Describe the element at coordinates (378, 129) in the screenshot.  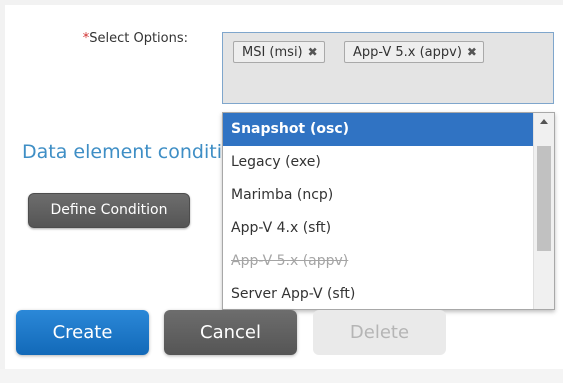
I see `dropdown-option-snapshot: Snapshot (osc)` at that location.